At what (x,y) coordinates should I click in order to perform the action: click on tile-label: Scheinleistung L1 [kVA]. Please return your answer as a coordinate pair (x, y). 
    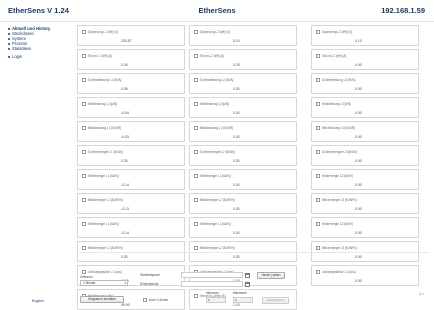
    Looking at the image, I should click on (105, 79).